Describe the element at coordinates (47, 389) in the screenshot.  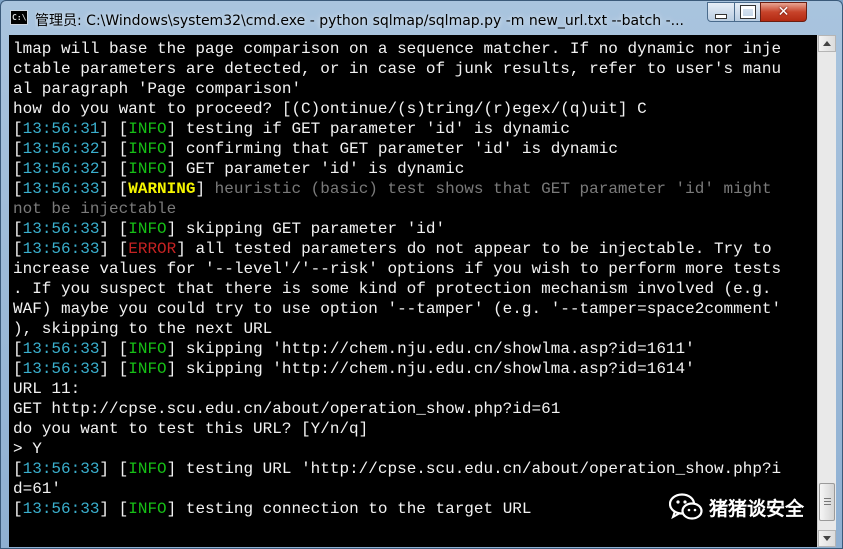
I see `console-text: URL 11:` at that location.